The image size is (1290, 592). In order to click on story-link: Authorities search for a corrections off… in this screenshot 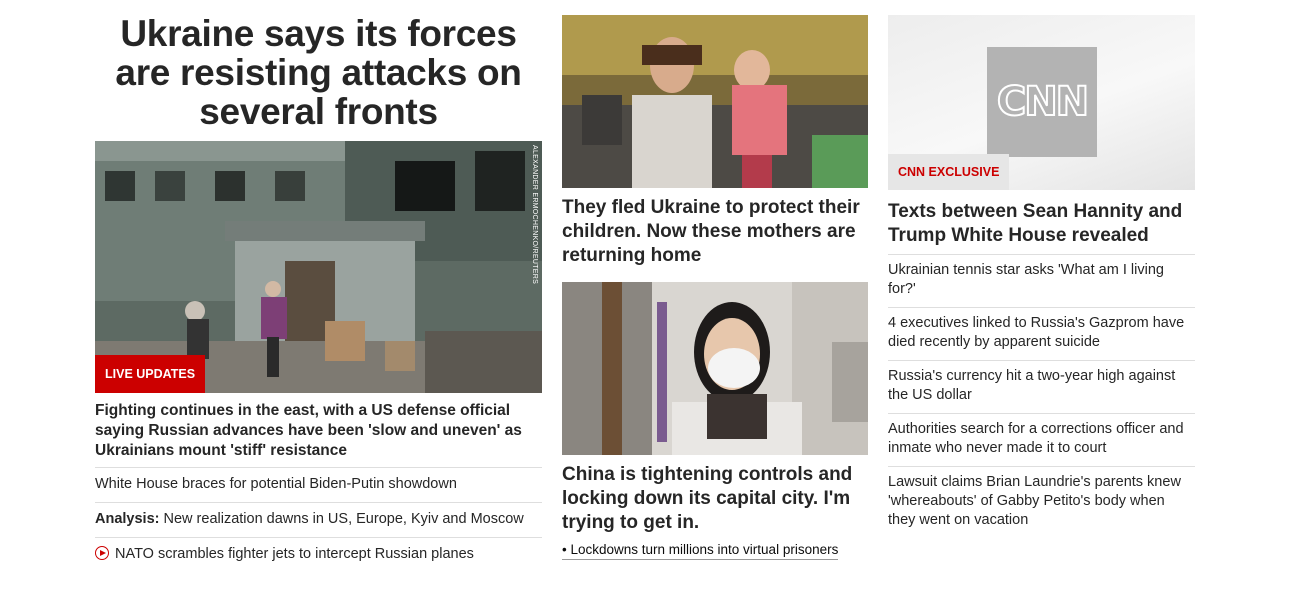, I will do `click(1036, 438)`.